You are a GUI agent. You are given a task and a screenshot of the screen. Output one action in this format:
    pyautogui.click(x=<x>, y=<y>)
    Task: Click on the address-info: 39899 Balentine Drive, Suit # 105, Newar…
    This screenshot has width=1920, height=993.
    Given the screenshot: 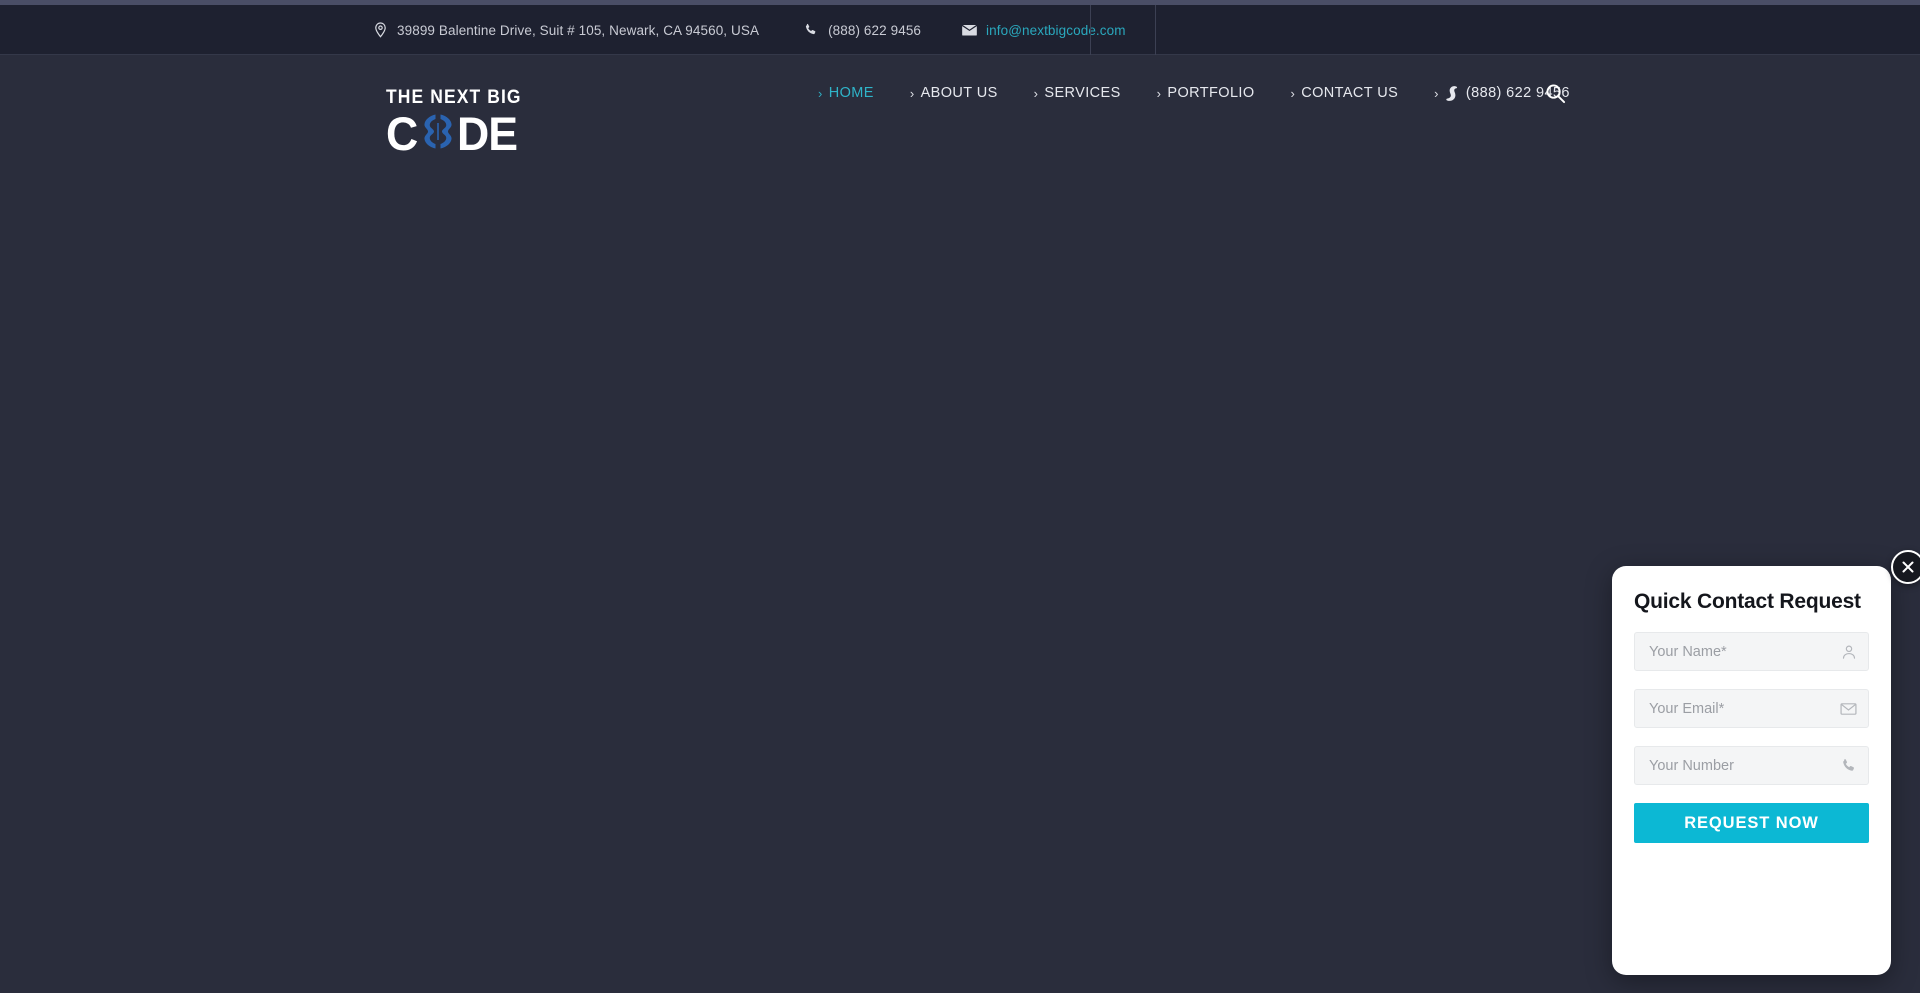 What is the action you would take?
    pyautogui.click(x=565, y=30)
    